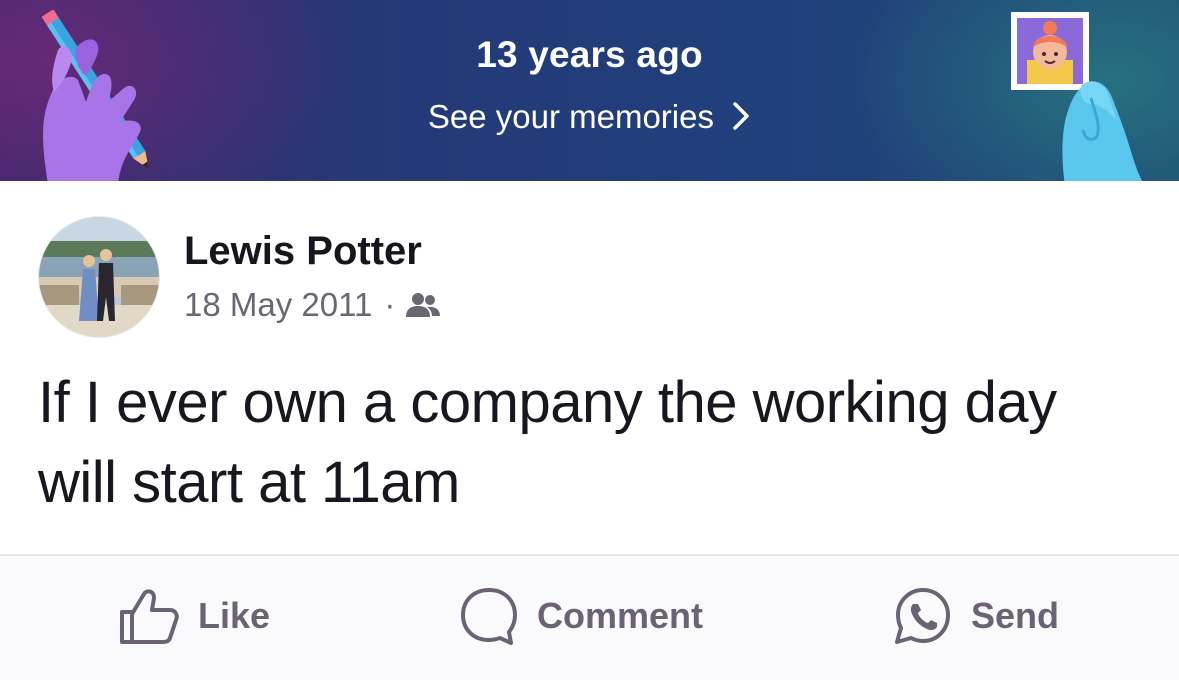 The image size is (1179, 680). Describe the element at coordinates (423, 305) in the screenshot. I see `friends-icon` at that location.